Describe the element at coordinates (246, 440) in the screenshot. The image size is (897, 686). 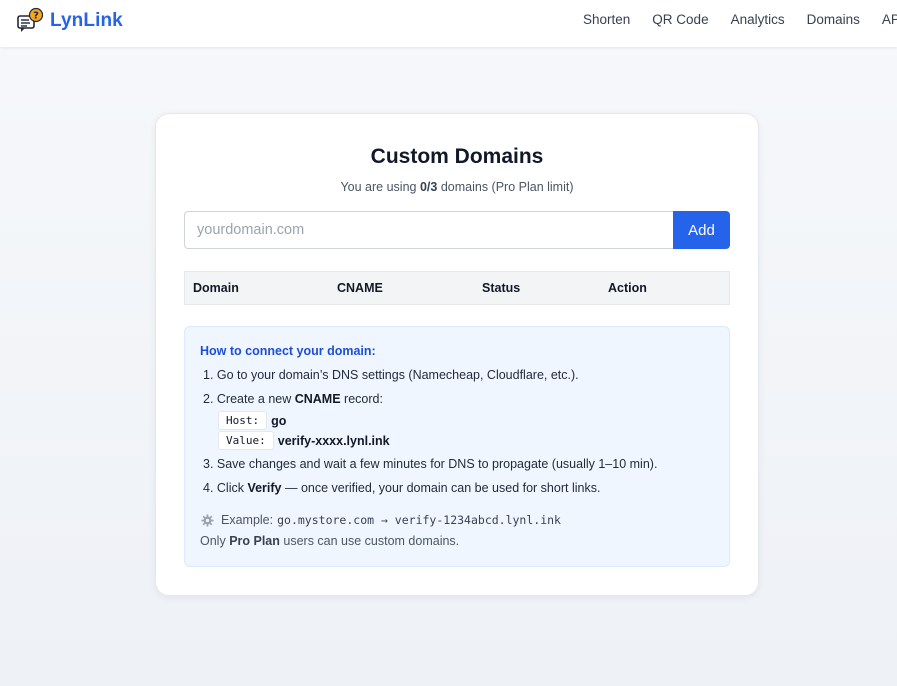
I see `value-label: Value:` at that location.